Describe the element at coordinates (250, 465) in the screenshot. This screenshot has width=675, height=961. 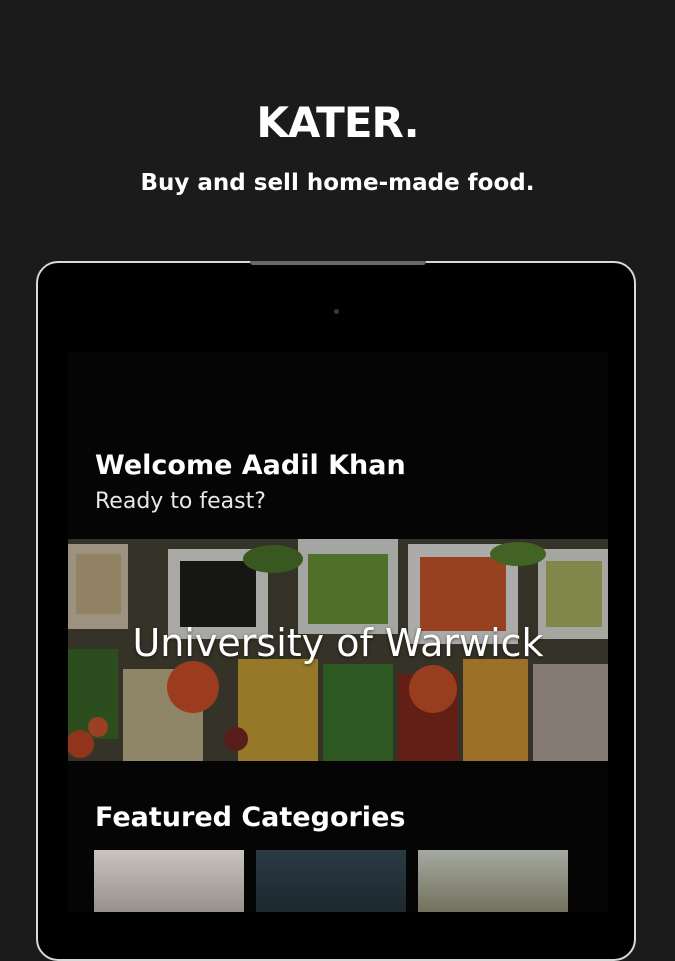
I see `welcome-title: Welcome Aadil Khan` at that location.